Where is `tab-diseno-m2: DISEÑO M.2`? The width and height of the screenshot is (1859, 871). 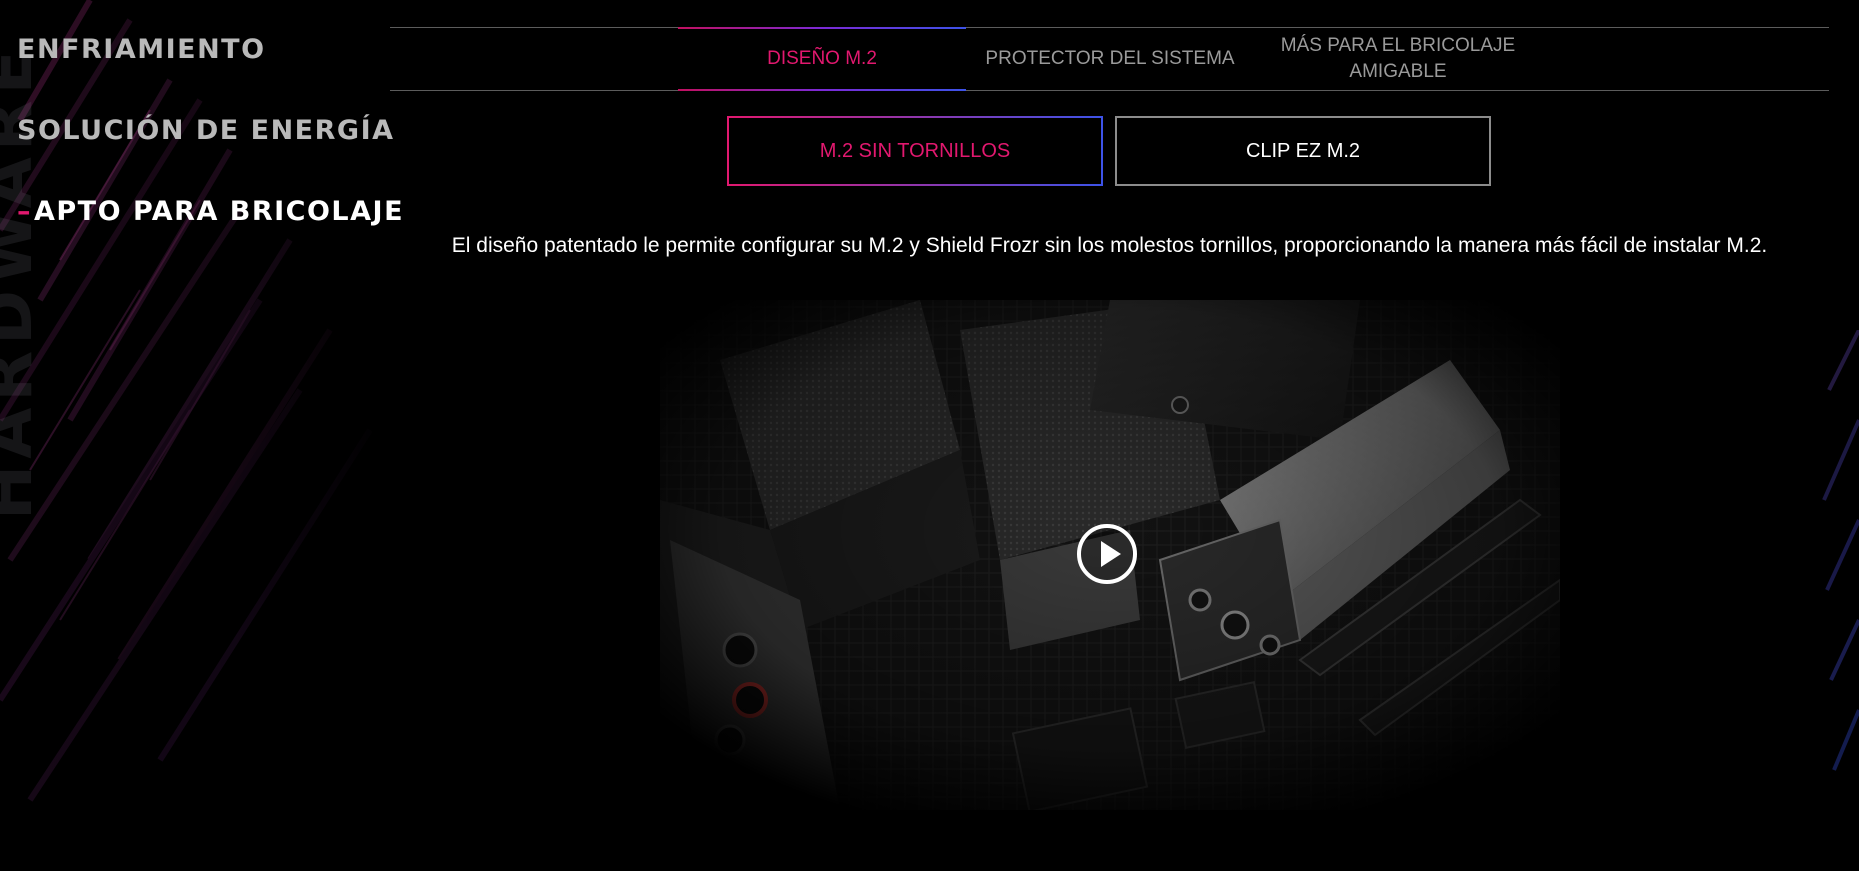 tab-diseno-m2: DISEÑO M.2 is located at coordinates (822, 59).